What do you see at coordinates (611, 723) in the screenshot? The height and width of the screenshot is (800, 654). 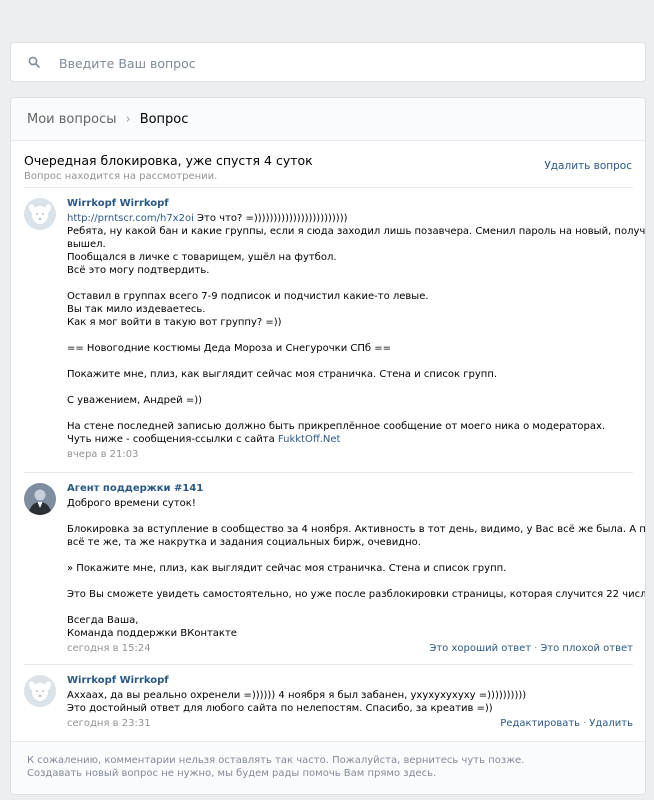 I see `delete-button: Удалить` at bounding box center [611, 723].